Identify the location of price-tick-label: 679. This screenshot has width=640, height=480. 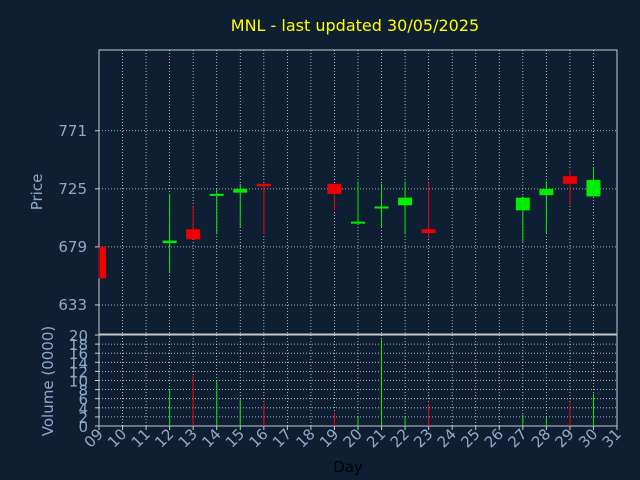
(72, 247).